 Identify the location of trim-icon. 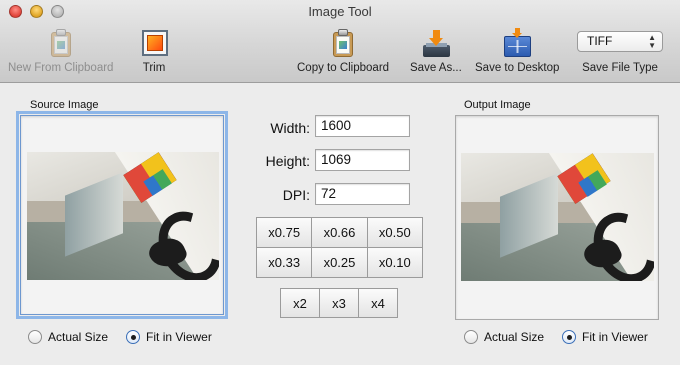
(154, 43).